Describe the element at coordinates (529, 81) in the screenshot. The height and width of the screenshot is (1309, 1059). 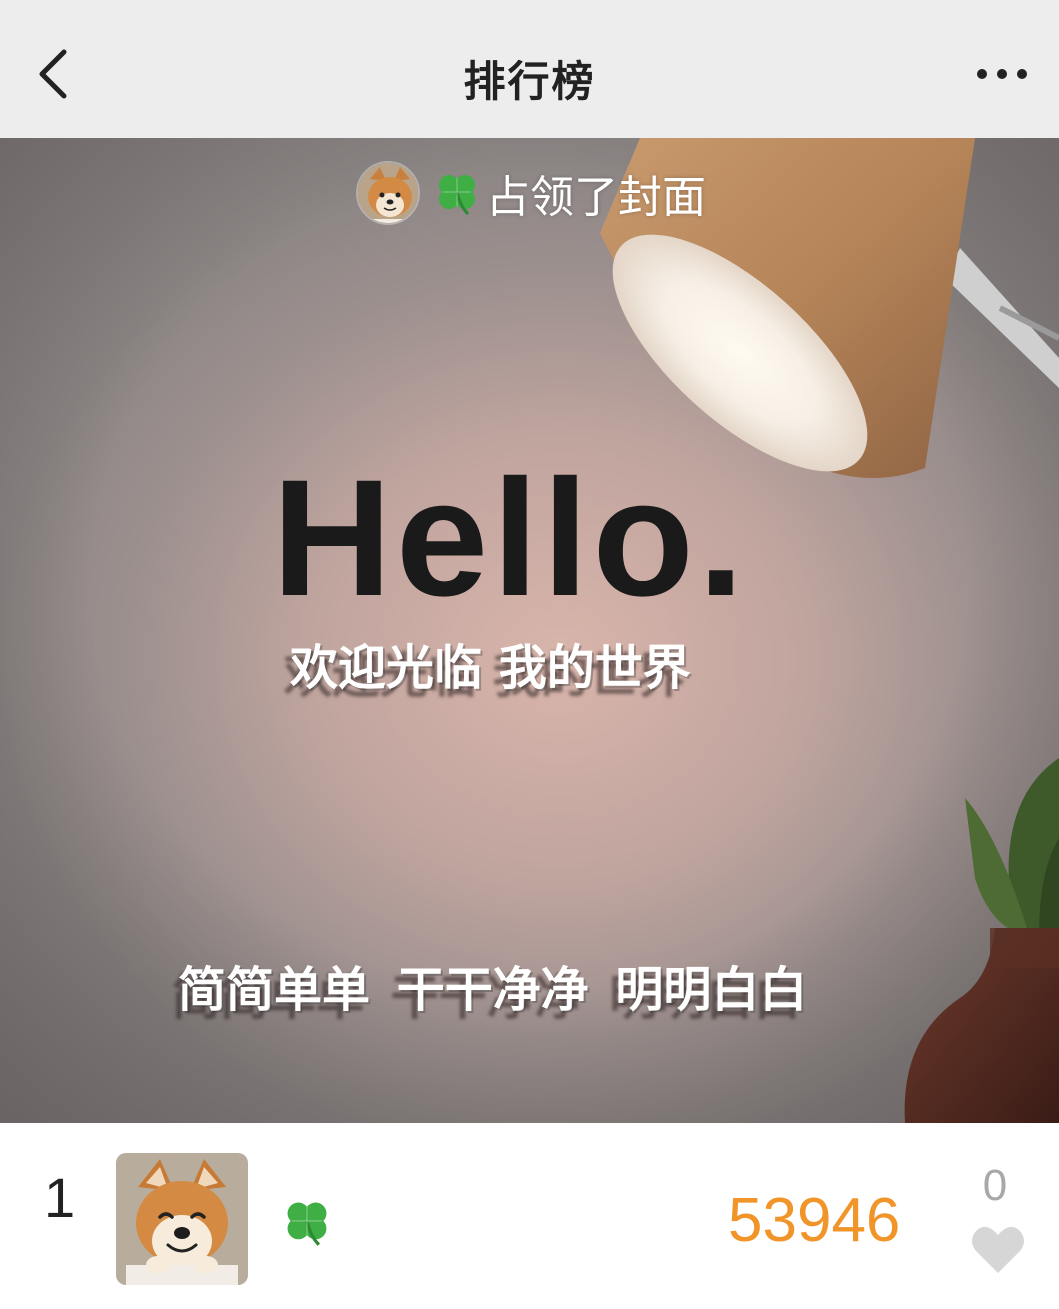
I see `page-title: 排行榜` at that location.